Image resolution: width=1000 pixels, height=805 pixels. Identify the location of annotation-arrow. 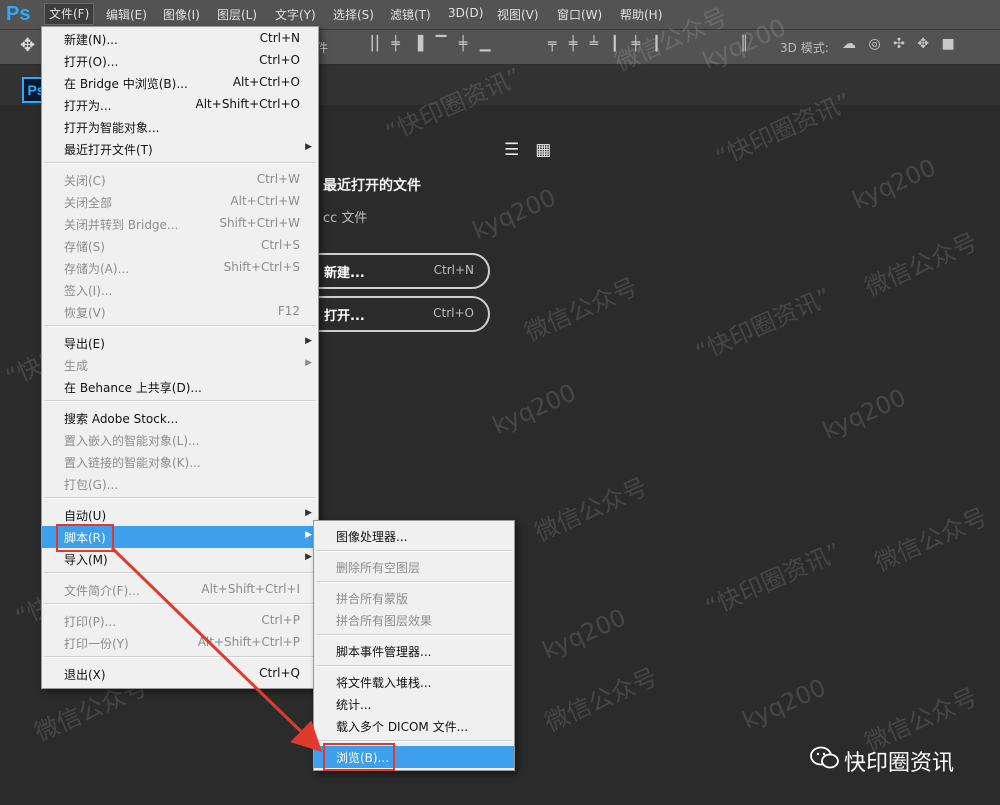
(216, 649).